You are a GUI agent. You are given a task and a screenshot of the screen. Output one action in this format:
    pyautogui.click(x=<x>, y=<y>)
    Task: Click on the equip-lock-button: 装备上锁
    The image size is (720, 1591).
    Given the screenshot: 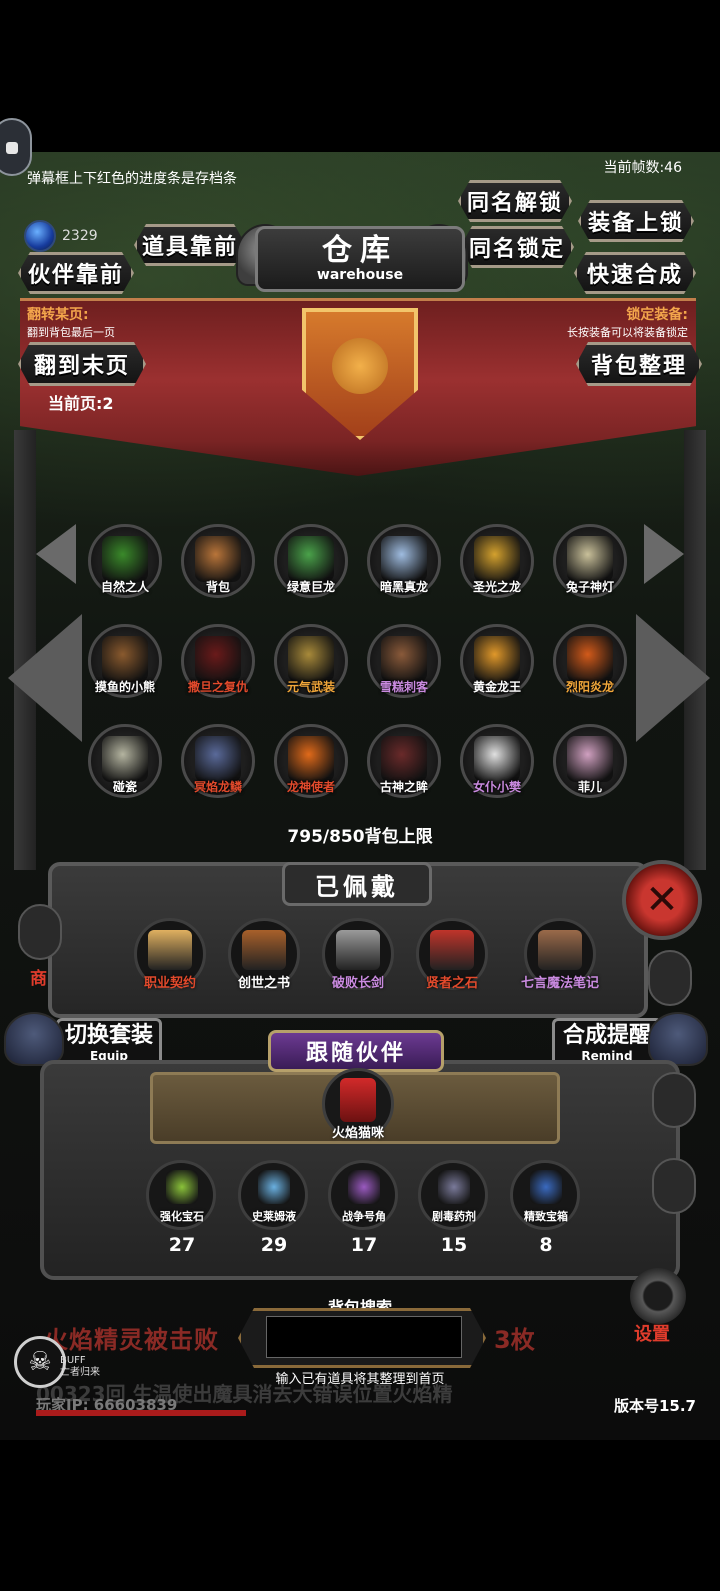 What is the action you would take?
    pyautogui.click(x=636, y=221)
    